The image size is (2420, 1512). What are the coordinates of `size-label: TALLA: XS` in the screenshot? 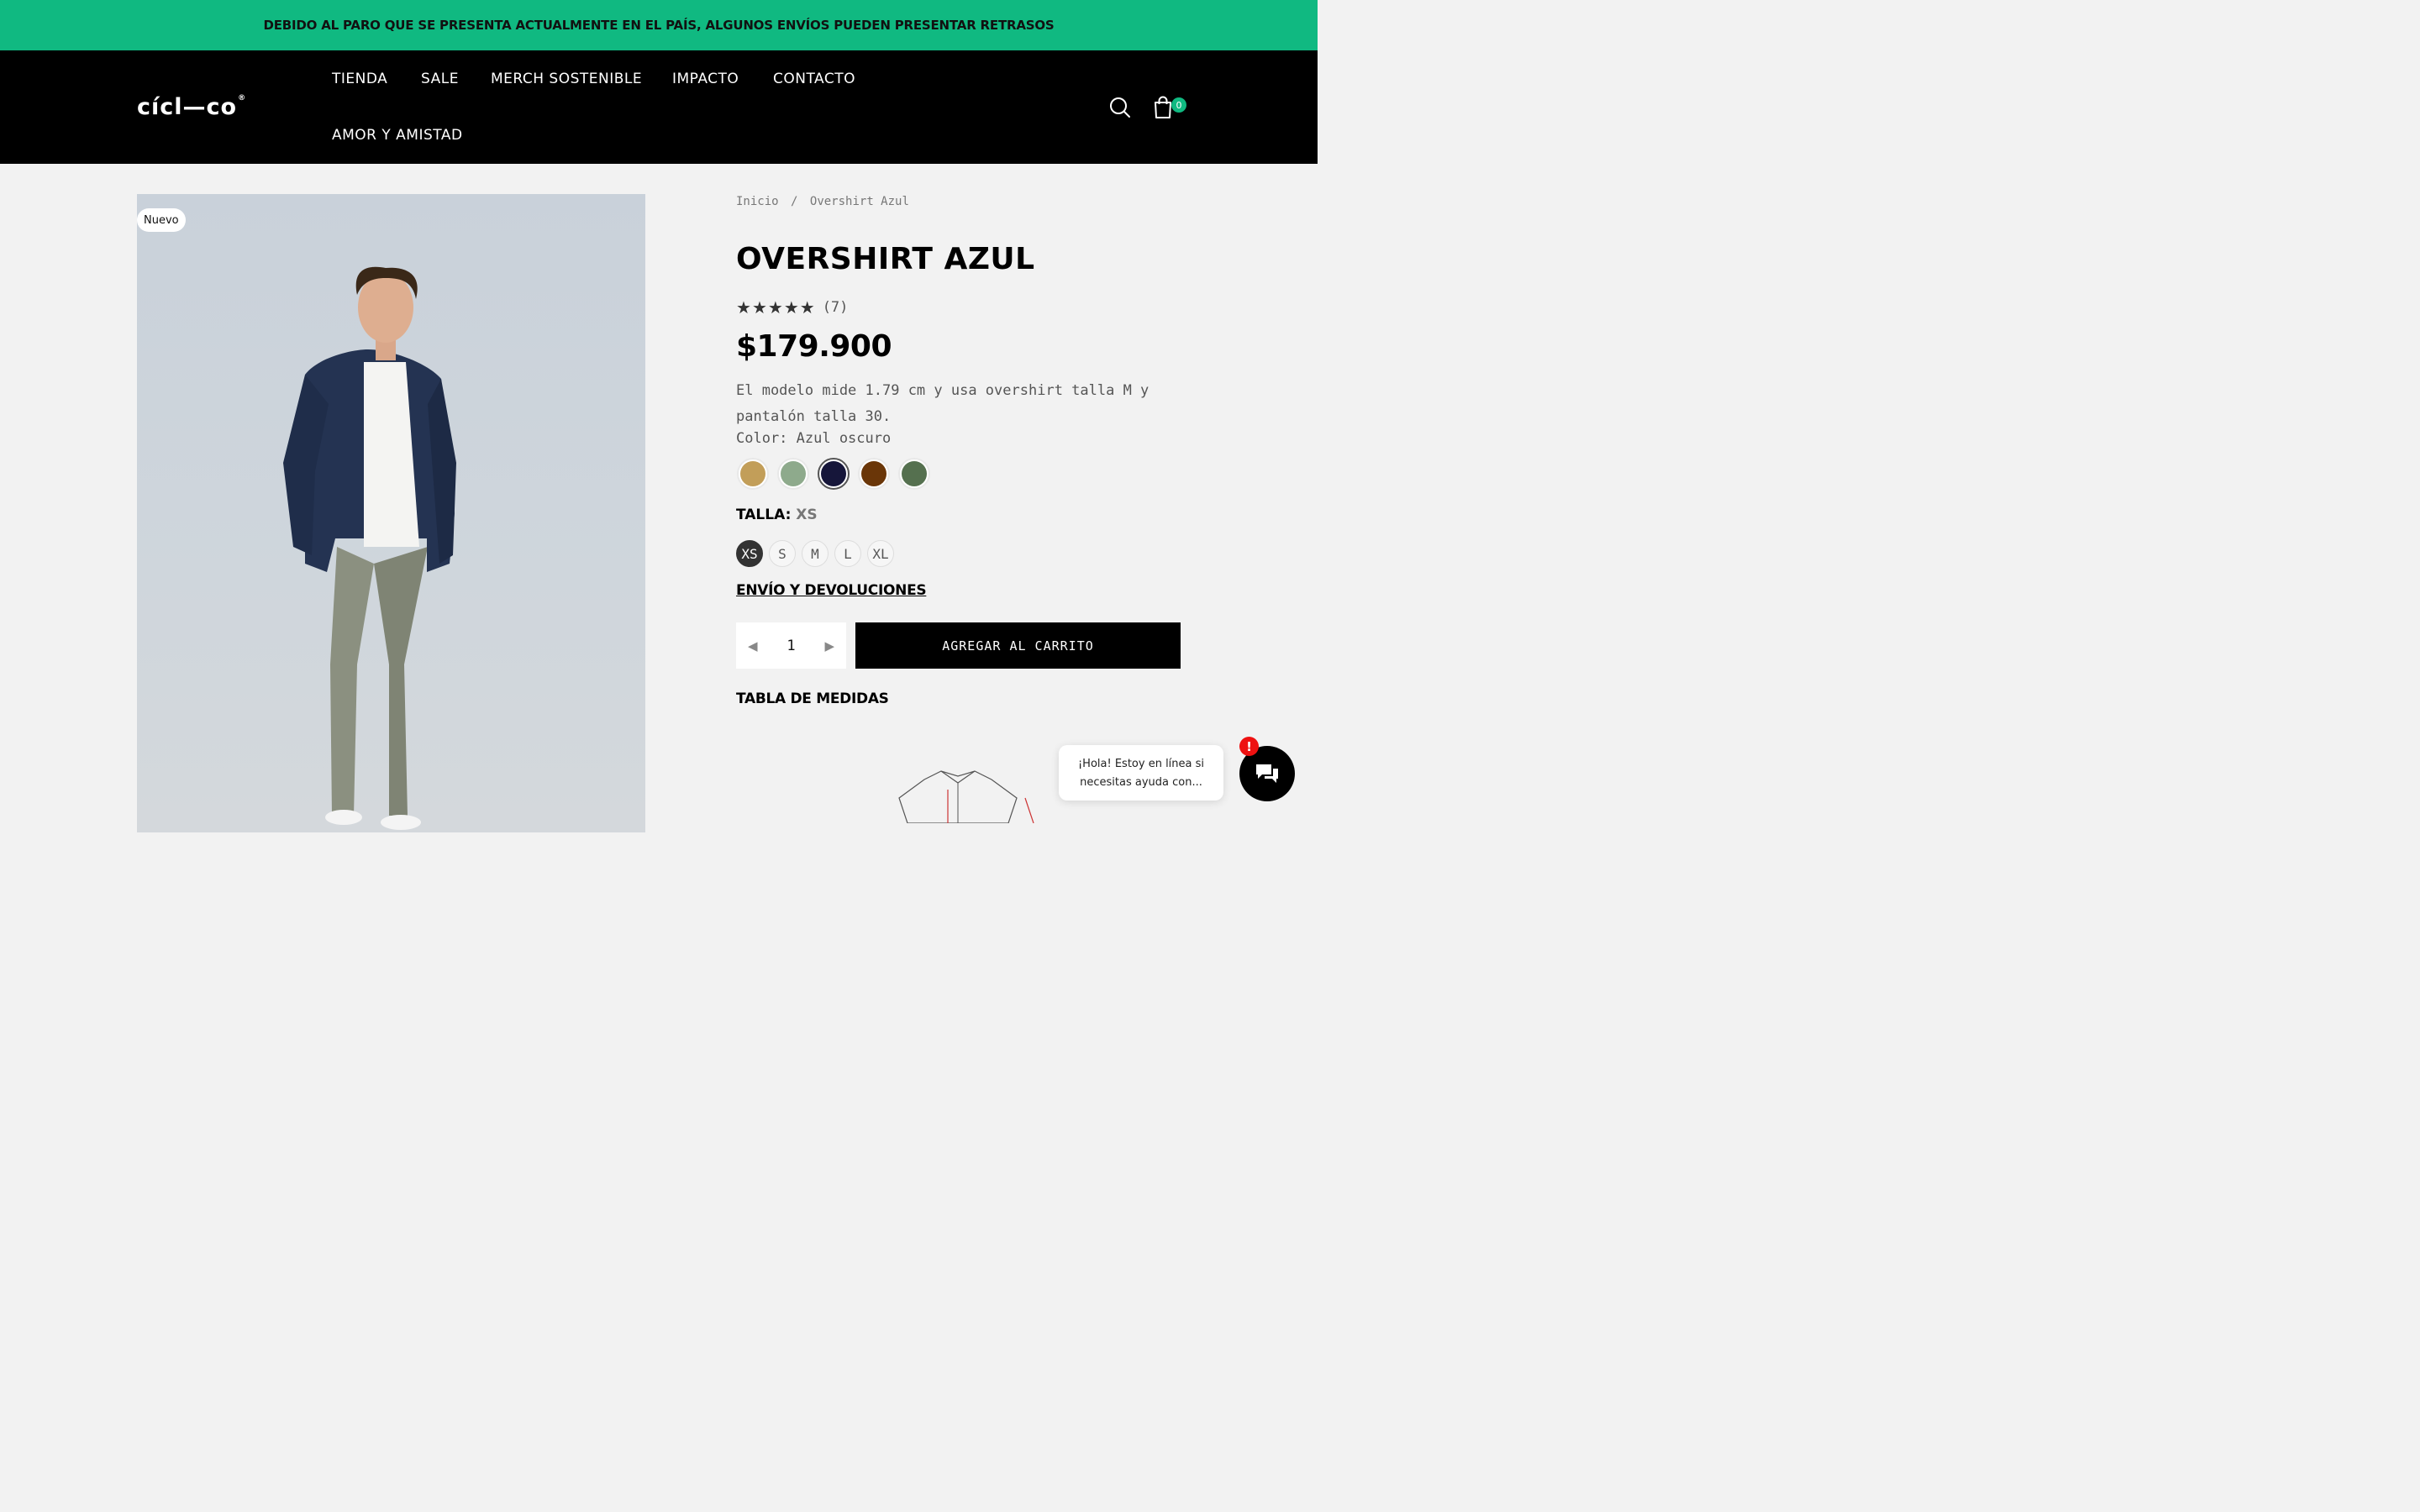 It's located at (777, 515).